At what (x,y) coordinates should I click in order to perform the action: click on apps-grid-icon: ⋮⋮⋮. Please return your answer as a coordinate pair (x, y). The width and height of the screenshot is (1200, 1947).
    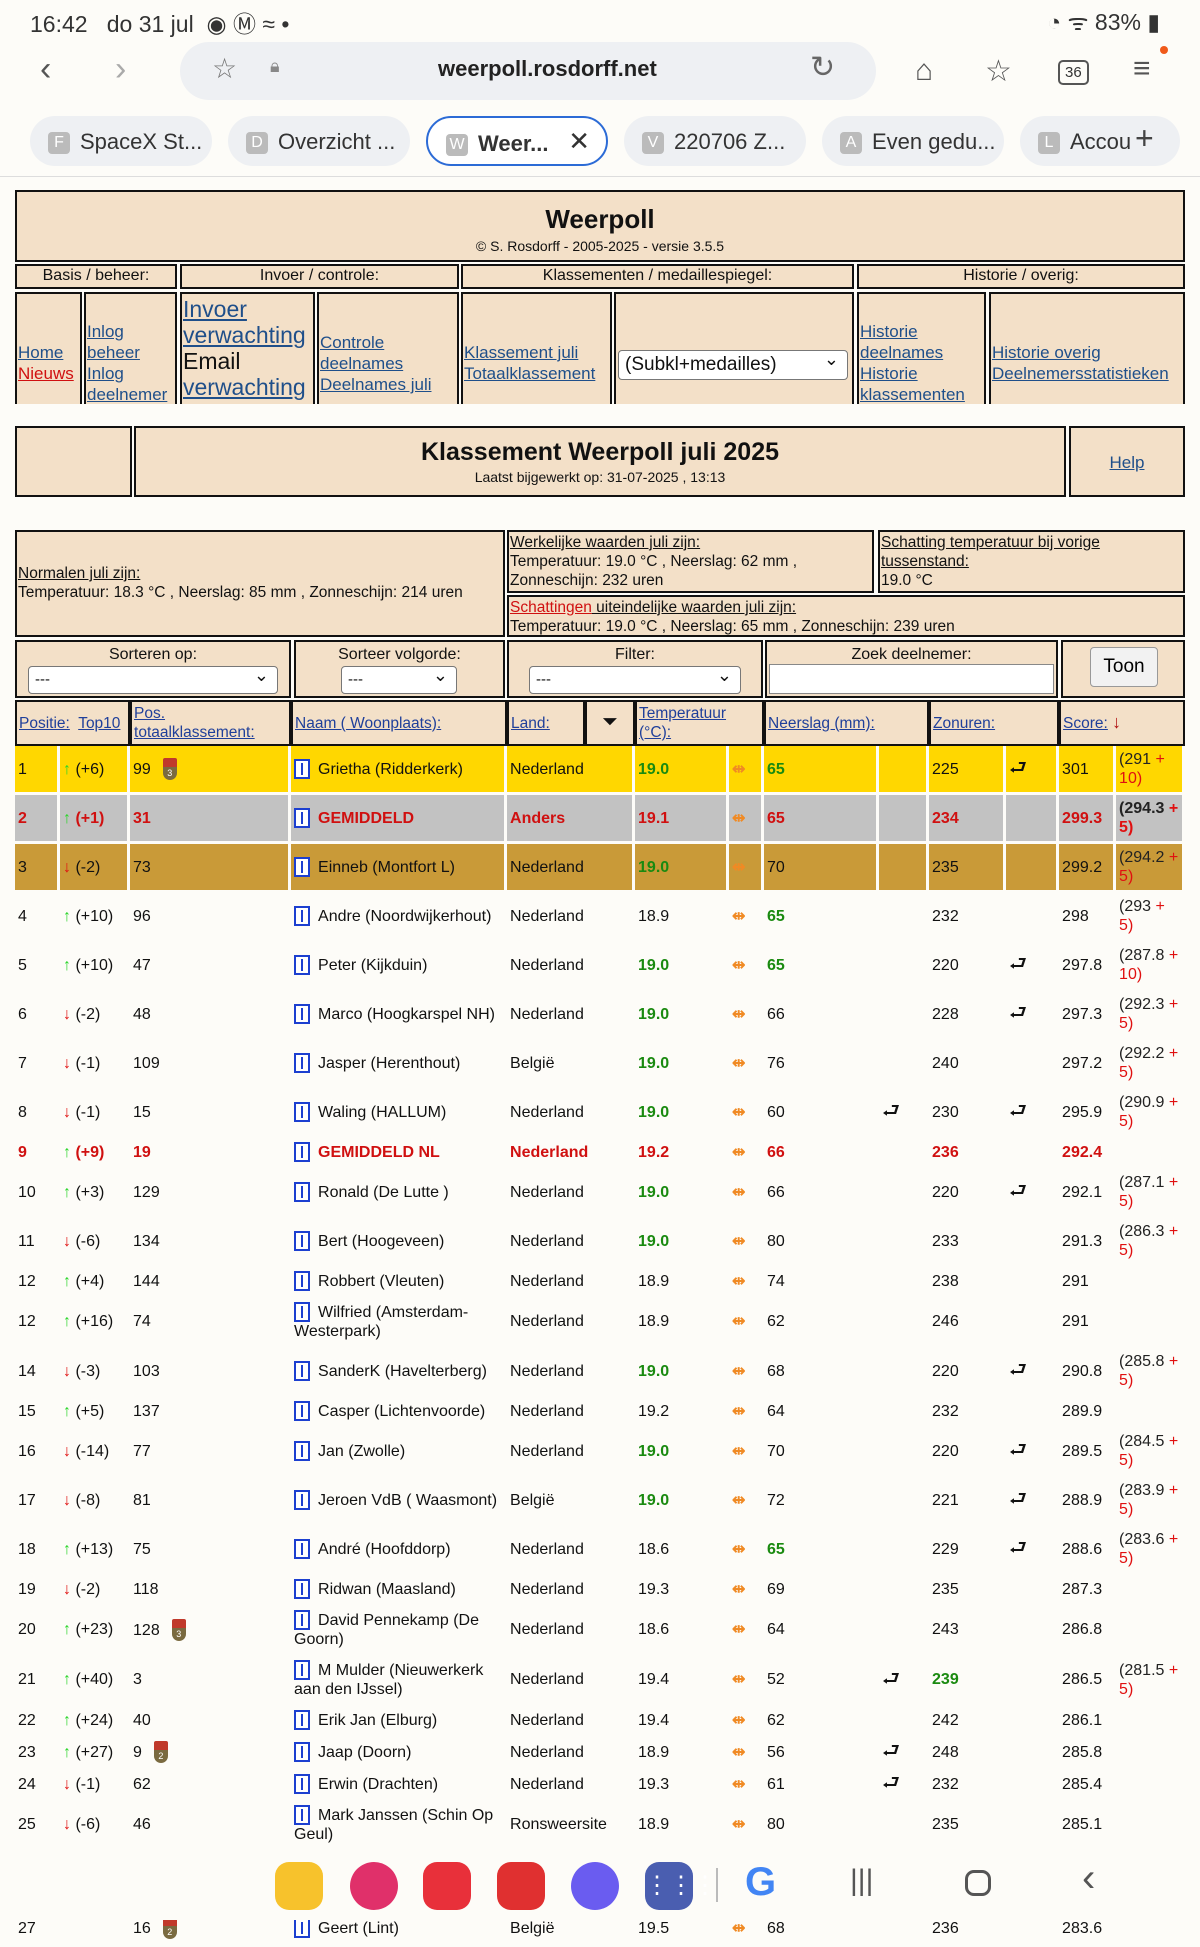
    Looking at the image, I should click on (681, 1886).